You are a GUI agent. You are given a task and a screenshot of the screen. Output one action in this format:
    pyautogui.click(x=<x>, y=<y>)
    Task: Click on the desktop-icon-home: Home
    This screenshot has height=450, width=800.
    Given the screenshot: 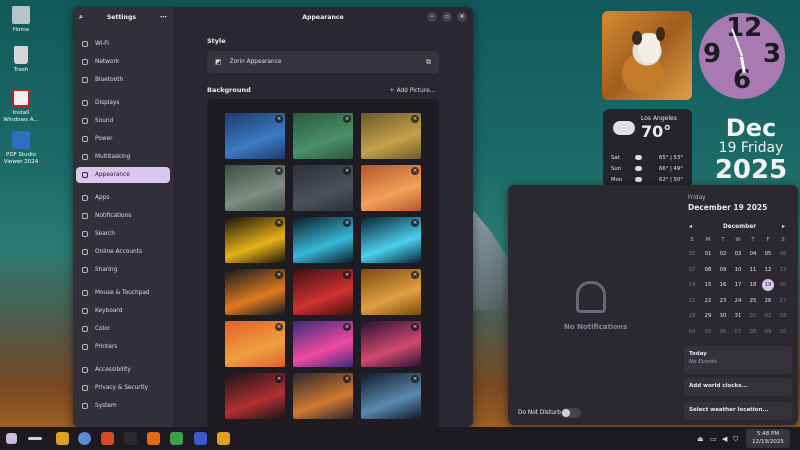 What is the action you would take?
    pyautogui.click(x=21, y=20)
    